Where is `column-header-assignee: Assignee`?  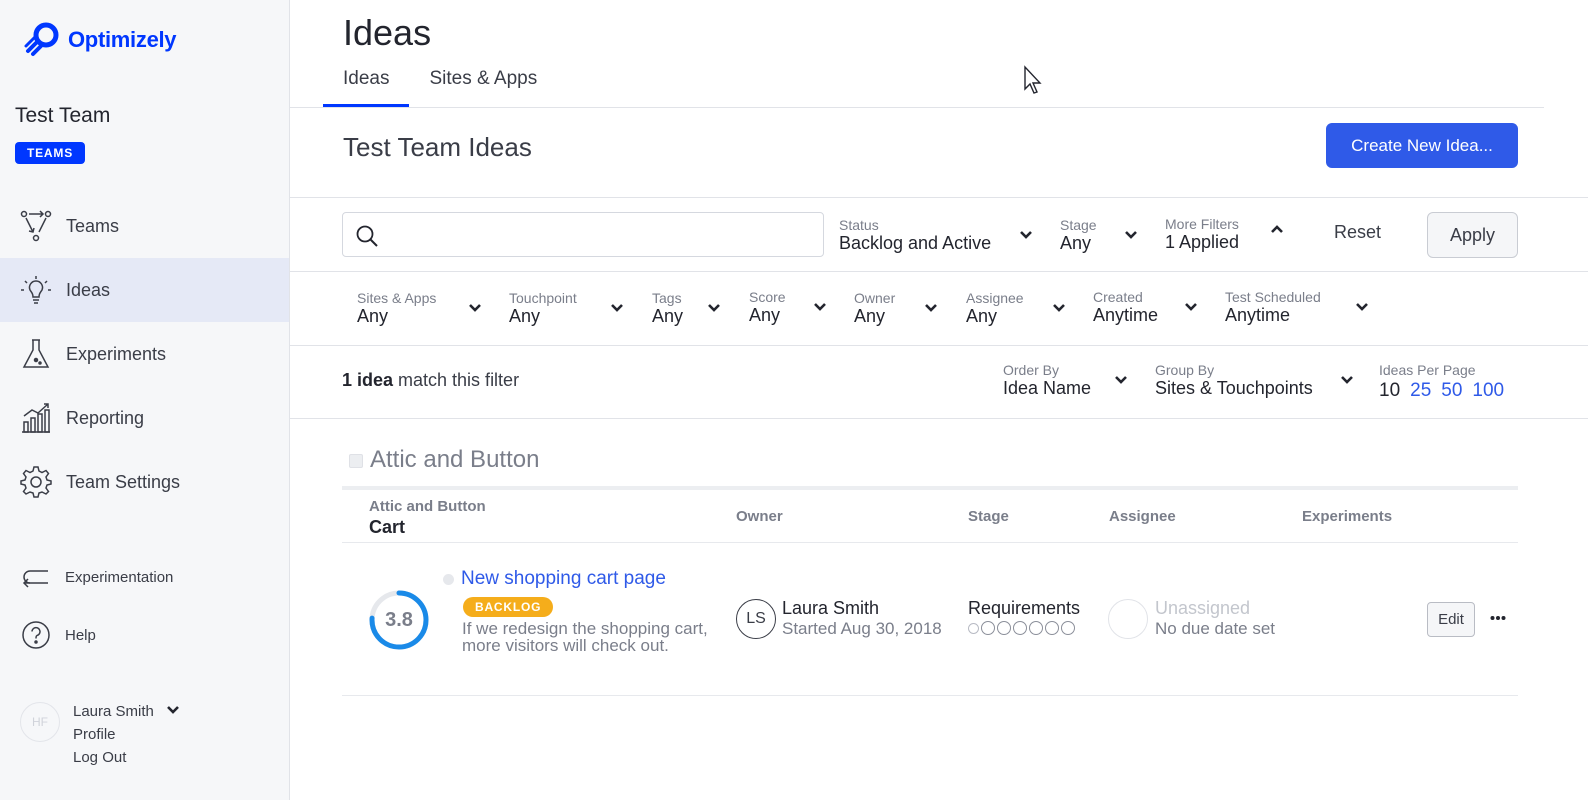 column-header-assignee: Assignee is located at coordinates (1142, 516).